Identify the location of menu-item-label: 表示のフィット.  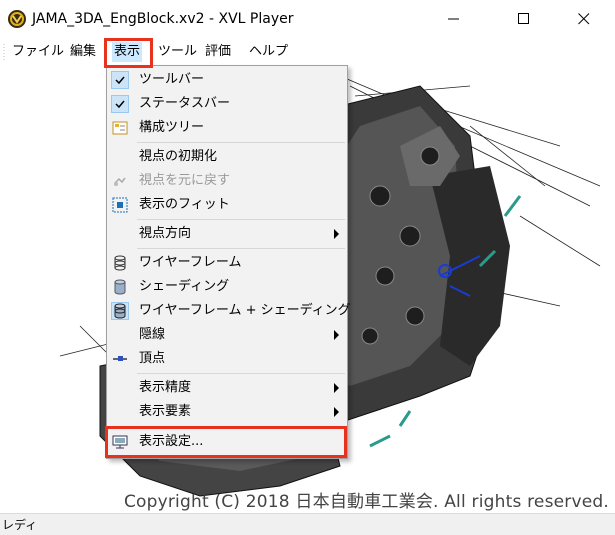
(184, 204).